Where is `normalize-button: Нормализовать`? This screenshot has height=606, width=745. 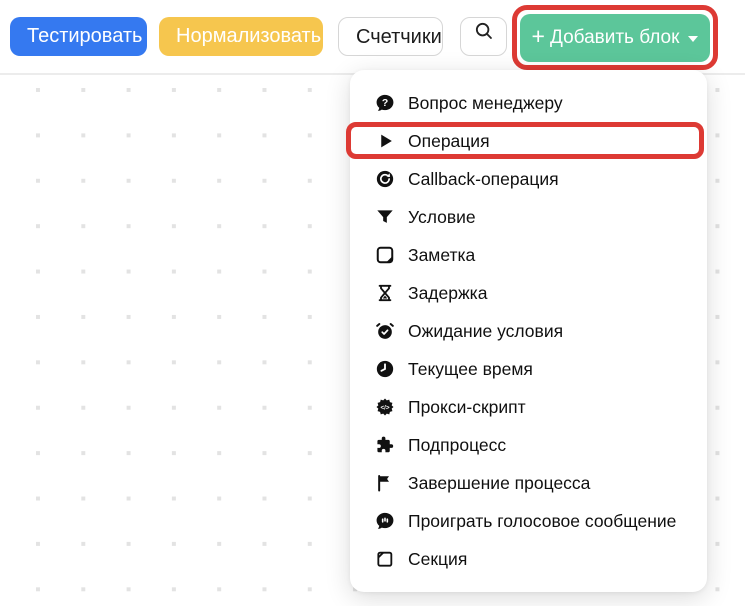
normalize-button: Нормализовать is located at coordinates (241, 36).